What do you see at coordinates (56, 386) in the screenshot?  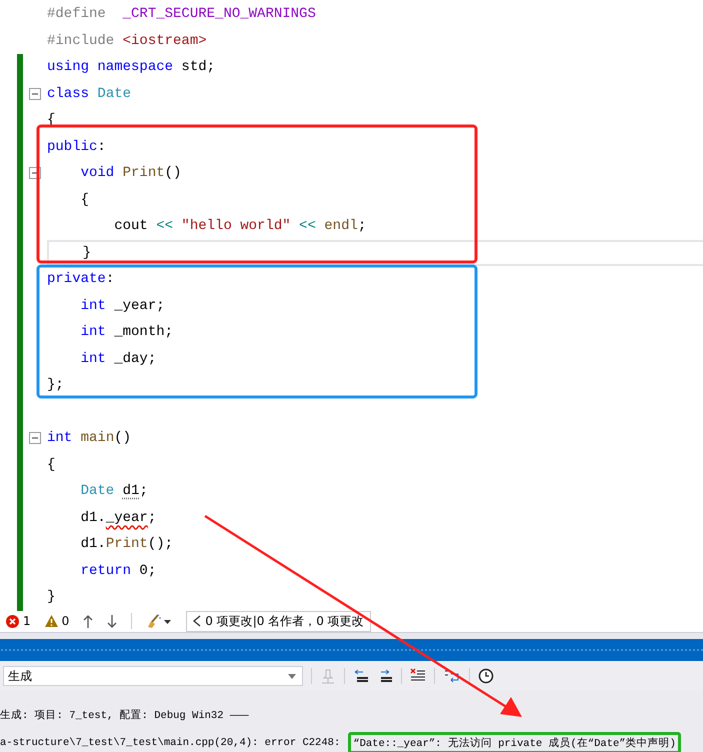 I see `code-line: };` at bounding box center [56, 386].